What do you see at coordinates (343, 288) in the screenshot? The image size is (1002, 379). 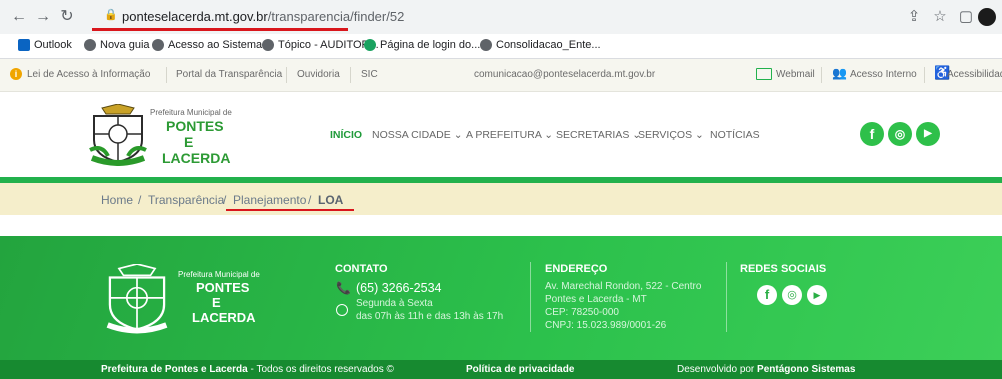 I see `phone-icon: 📞` at bounding box center [343, 288].